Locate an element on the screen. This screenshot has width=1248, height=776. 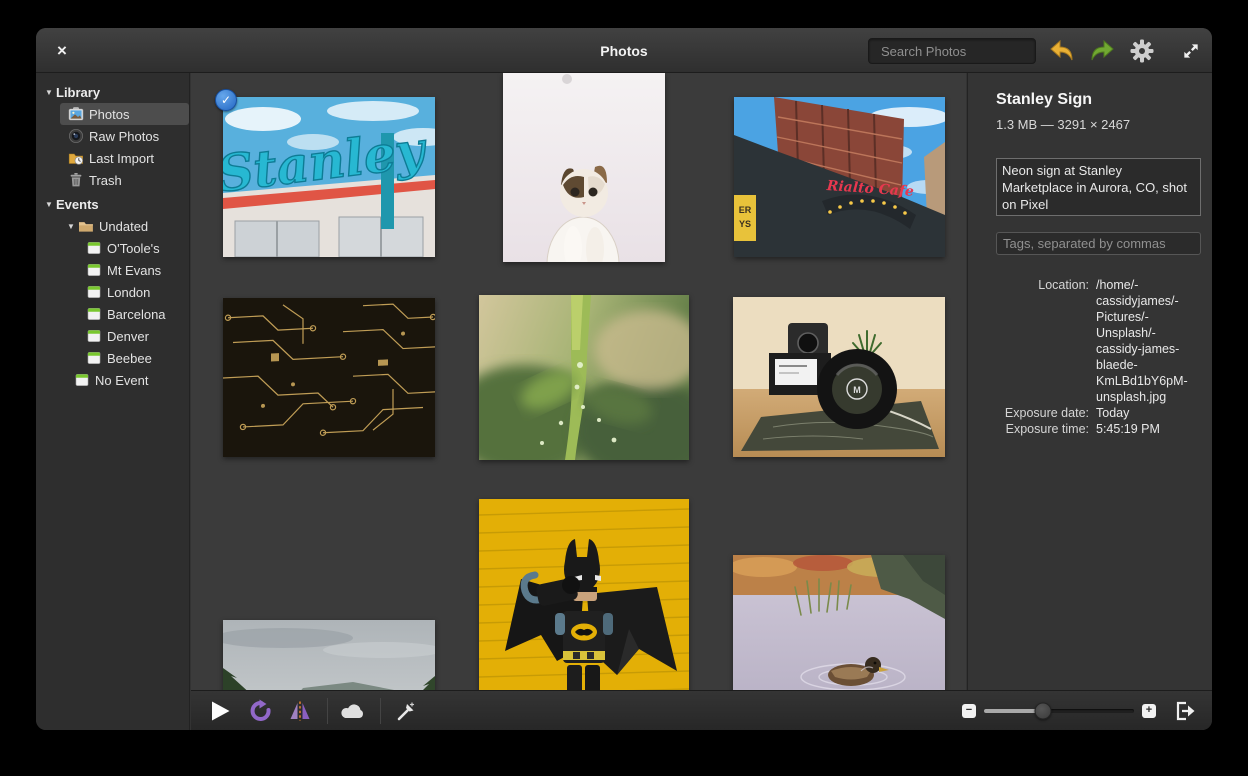
search-box is located at coordinates (962, 51).